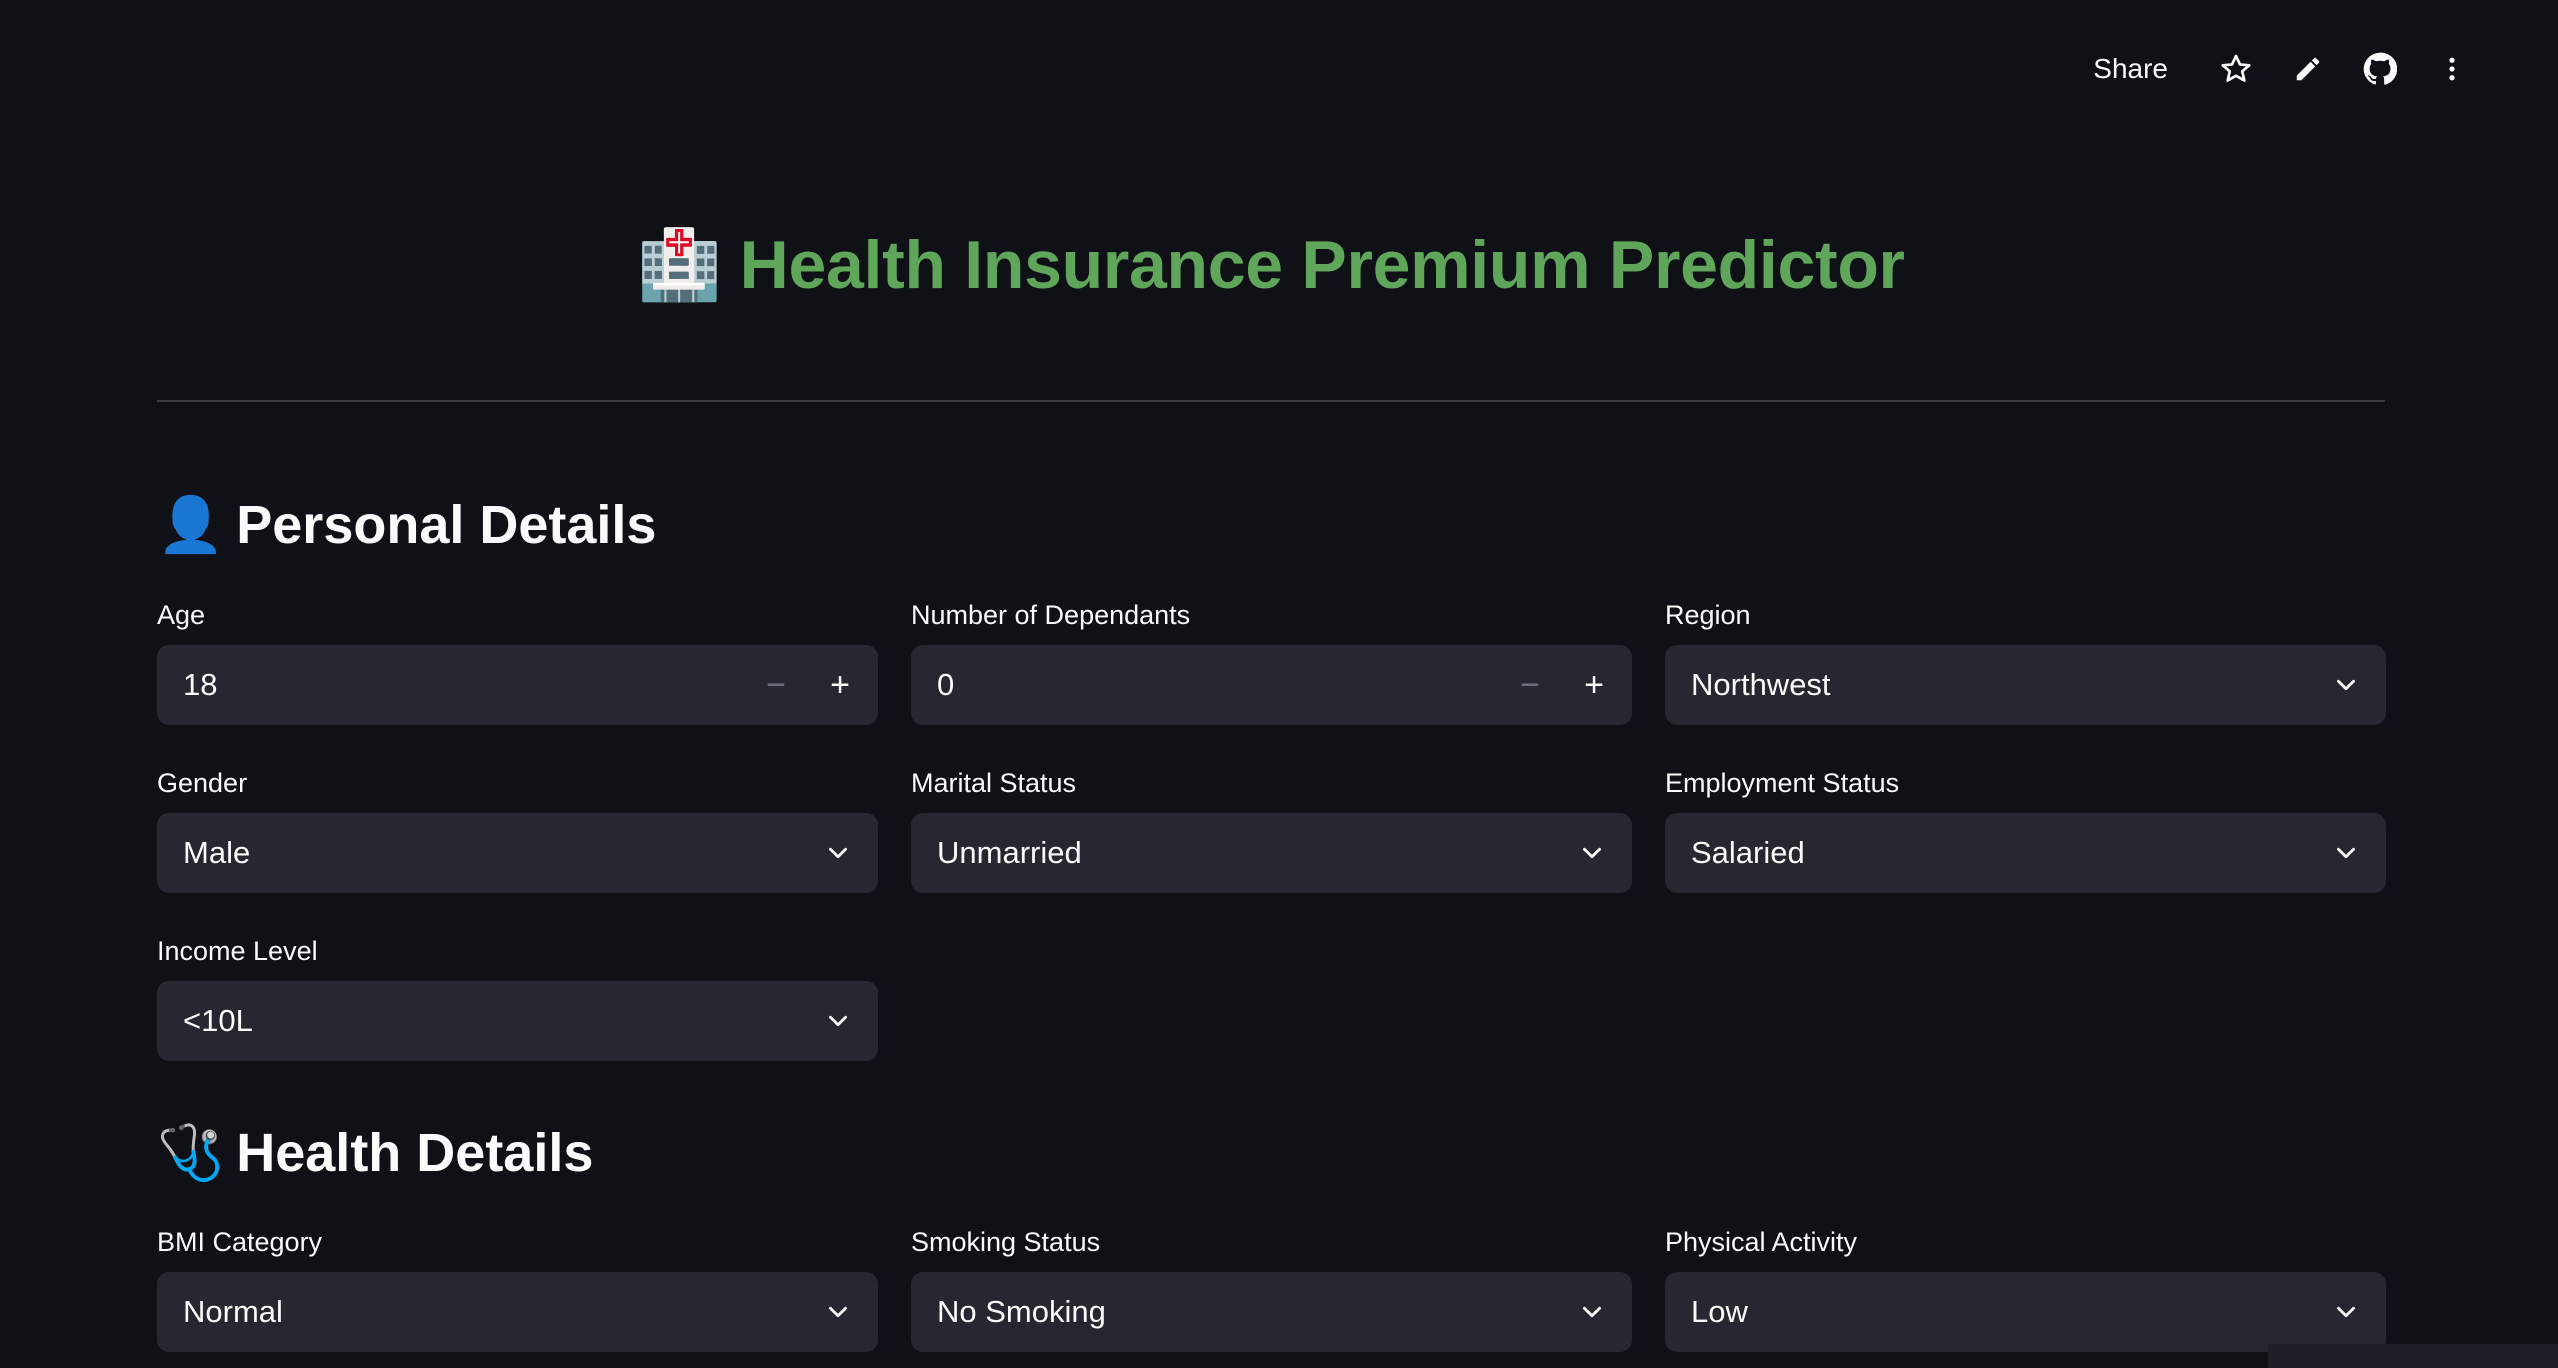  I want to click on section-personal-details: 👤 Personal Details, so click(406, 525).